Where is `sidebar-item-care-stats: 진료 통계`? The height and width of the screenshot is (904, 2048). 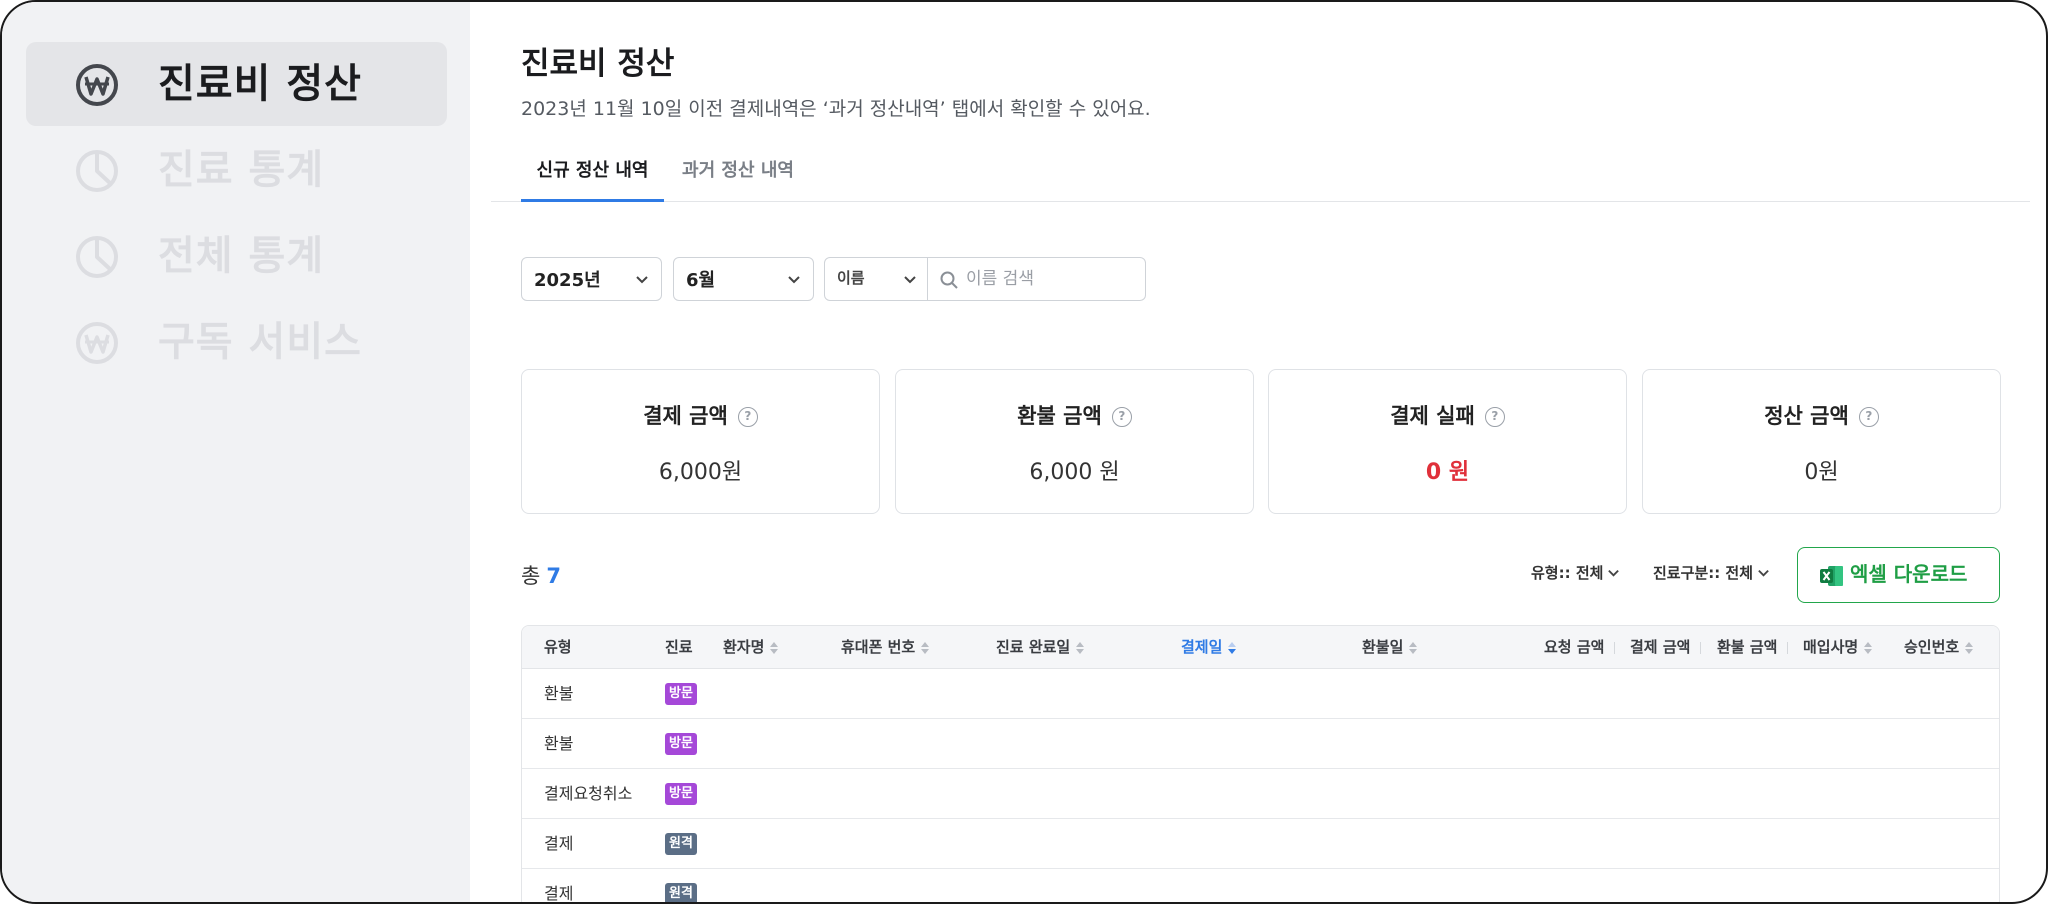
sidebar-item-care-stats: 진료 통계 is located at coordinates (236, 170).